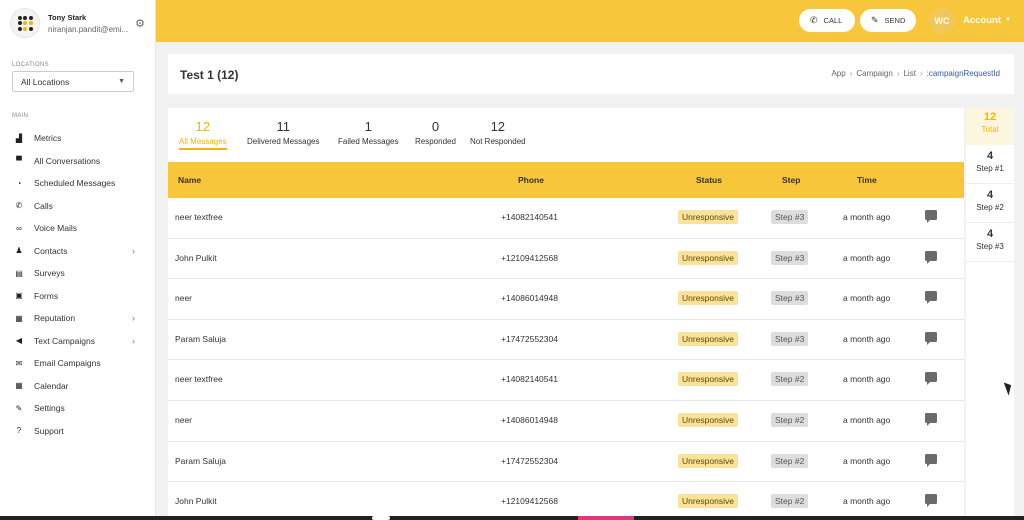  I want to click on tab-not-responded: 12 Not Responded, so click(498, 132).